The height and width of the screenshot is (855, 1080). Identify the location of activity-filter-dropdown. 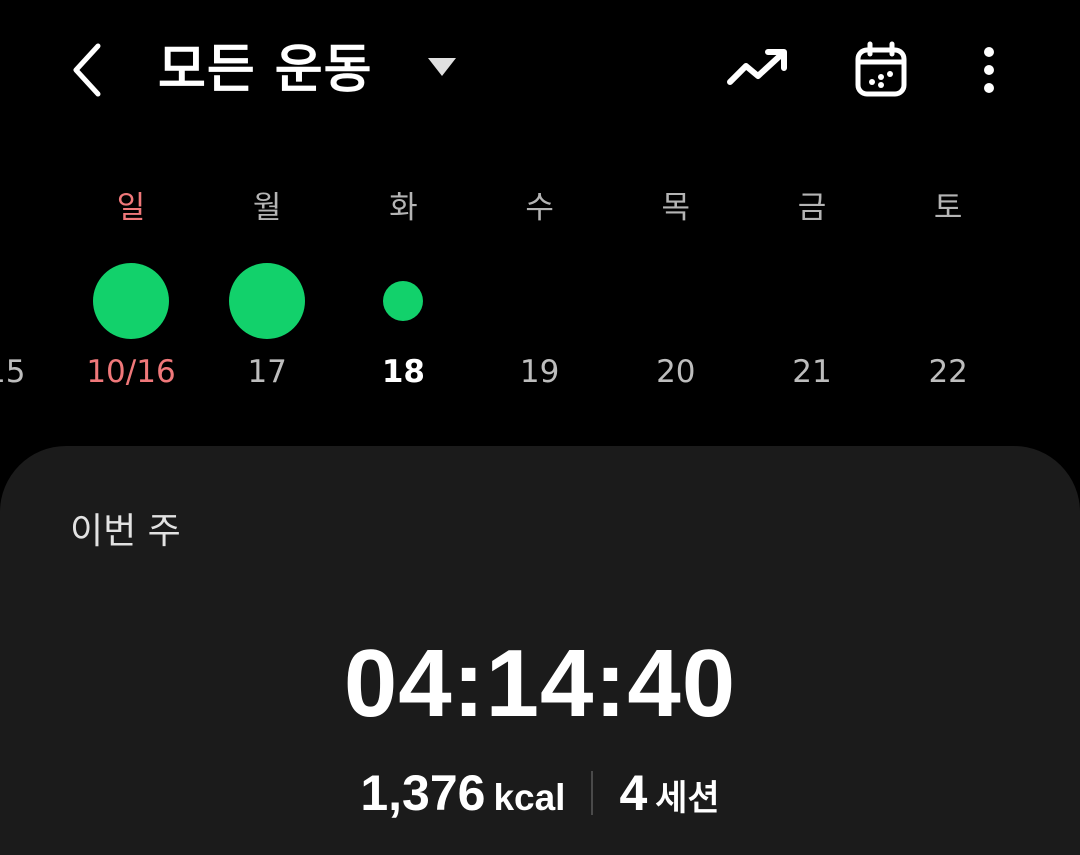
(442, 70).